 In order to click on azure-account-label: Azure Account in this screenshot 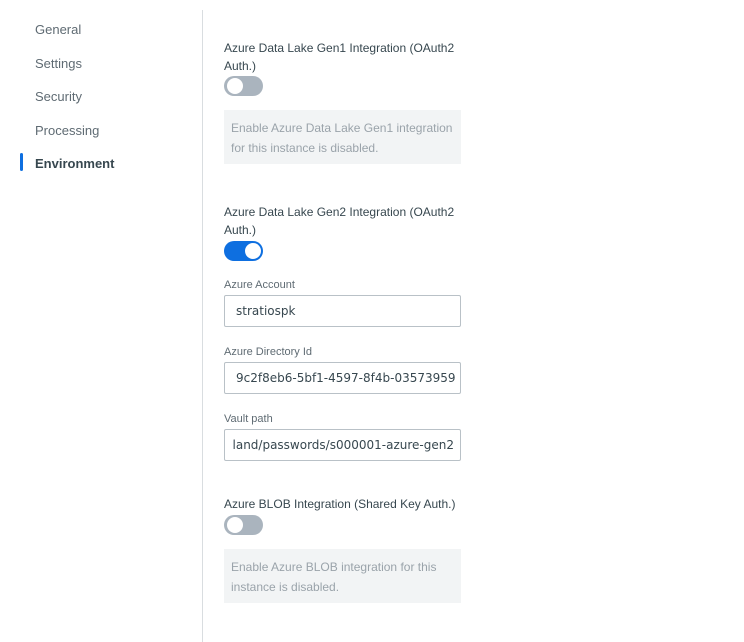, I will do `click(259, 285)`.